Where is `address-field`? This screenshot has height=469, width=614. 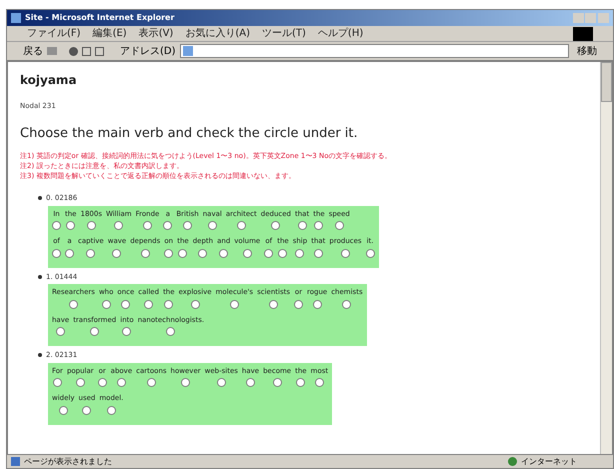 address-field is located at coordinates (374, 51).